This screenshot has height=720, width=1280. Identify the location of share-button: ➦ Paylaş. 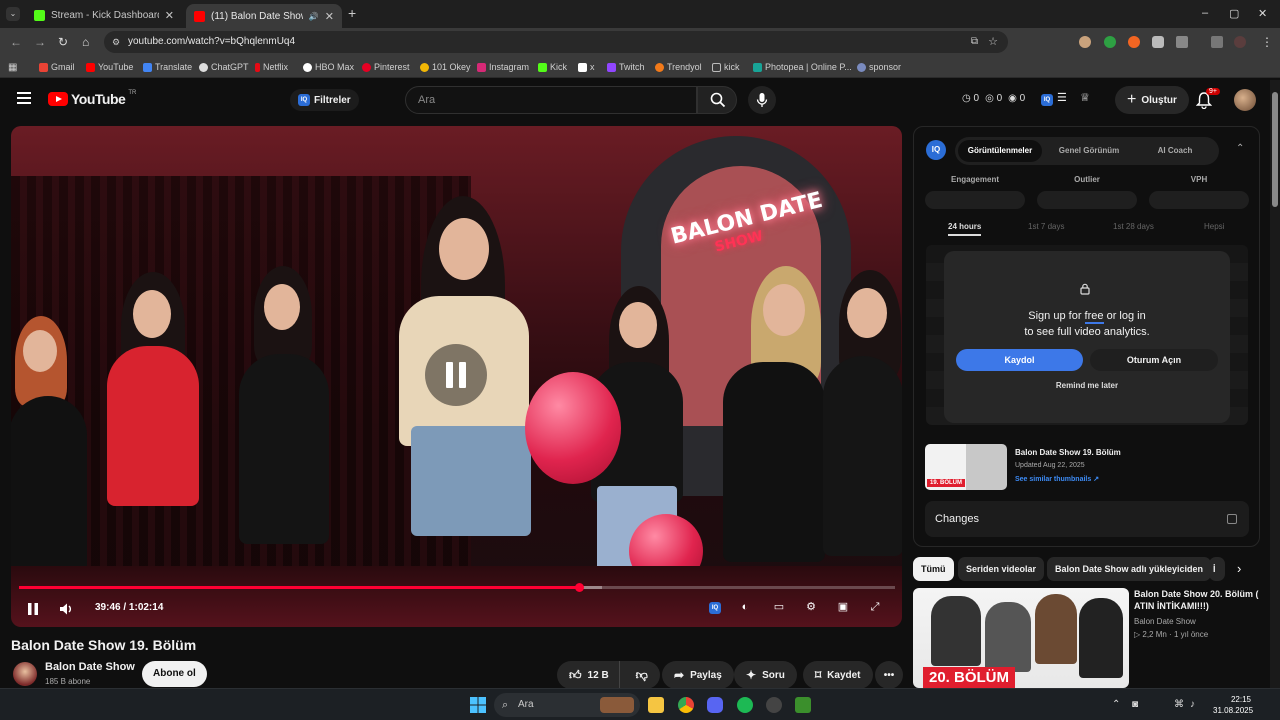
(698, 675).